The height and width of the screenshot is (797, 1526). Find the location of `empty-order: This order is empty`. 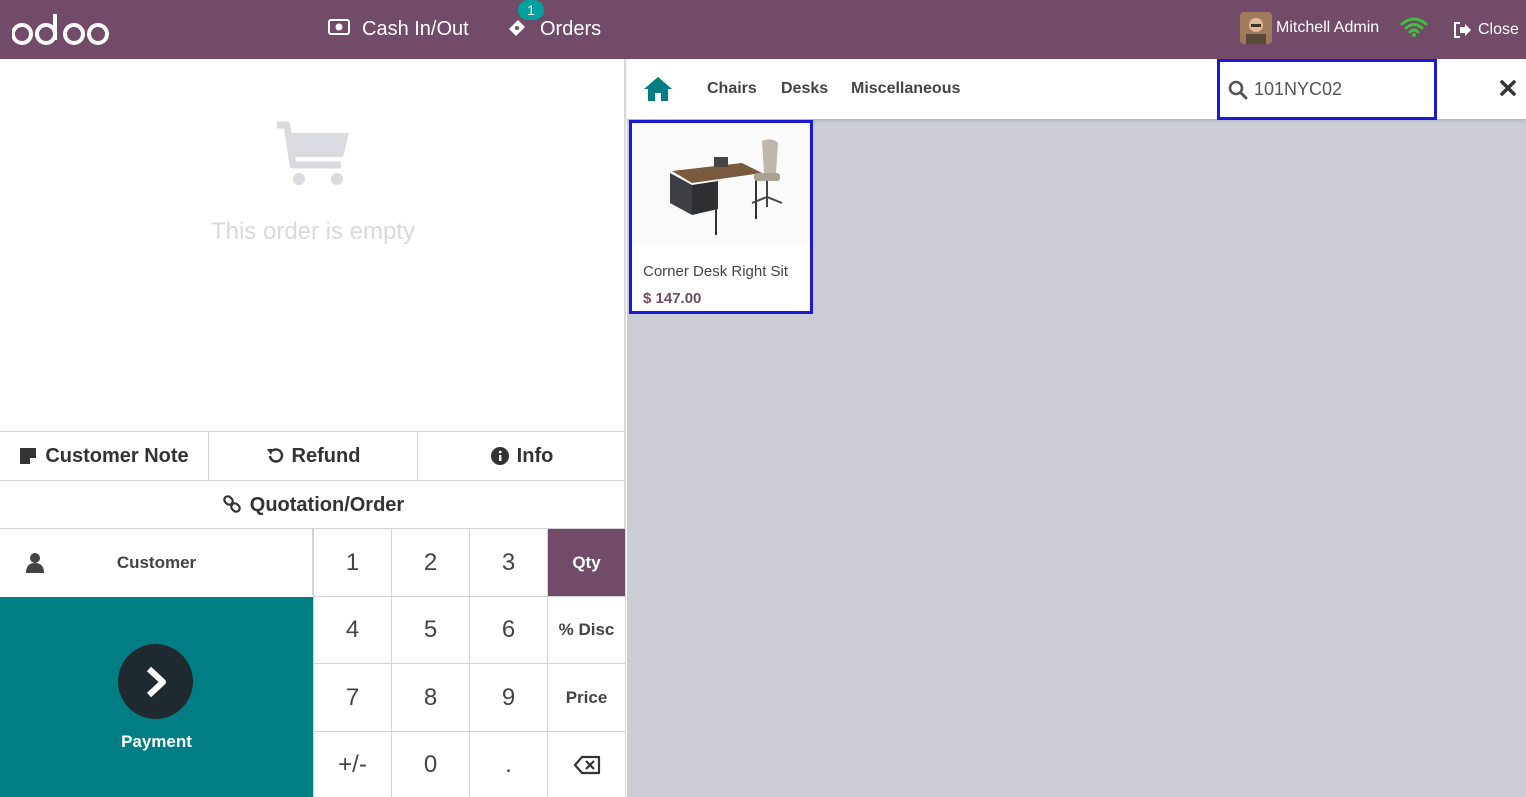

empty-order: This order is empty is located at coordinates (313, 182).